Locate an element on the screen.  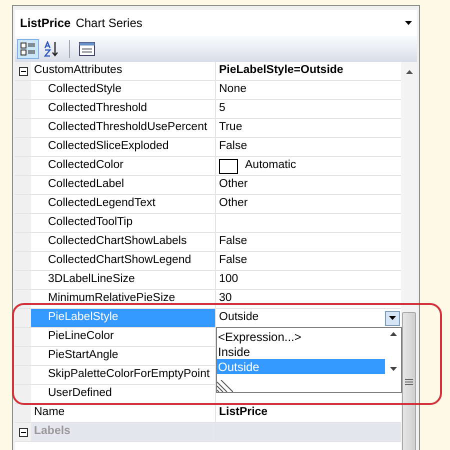
categorized-view-button is located at coordinates (28, 49).